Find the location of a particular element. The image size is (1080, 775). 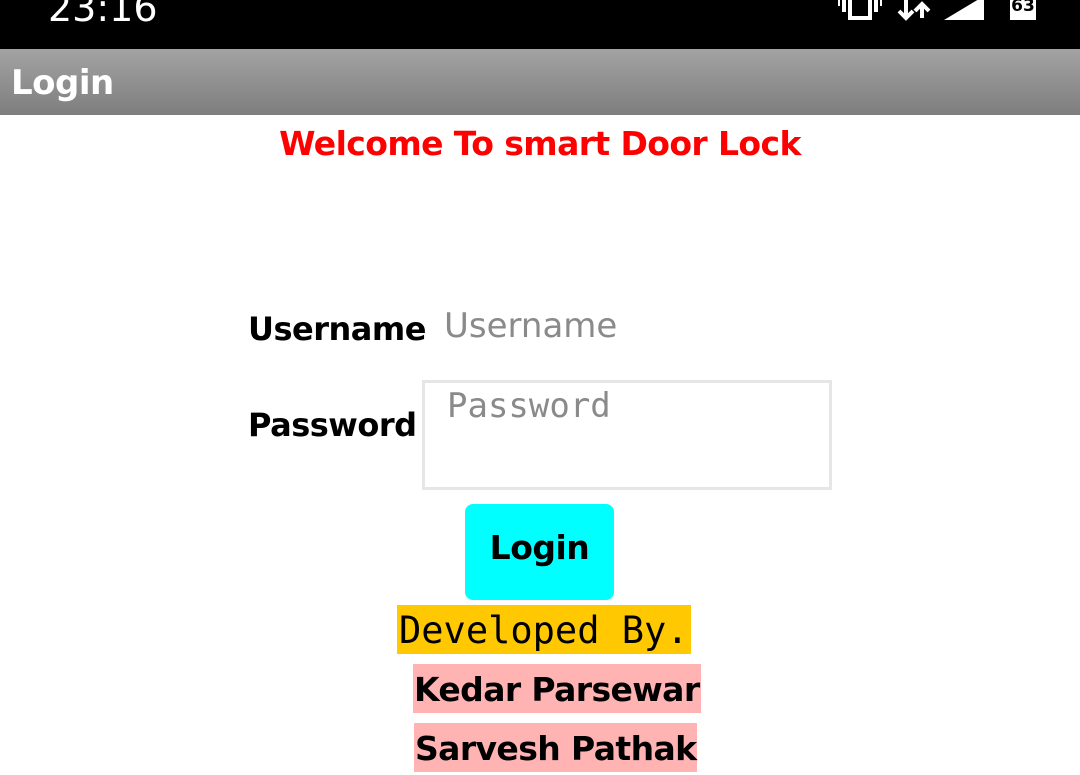

developer-name: Sarvesh Pathak is located at coordinates (556, 747).